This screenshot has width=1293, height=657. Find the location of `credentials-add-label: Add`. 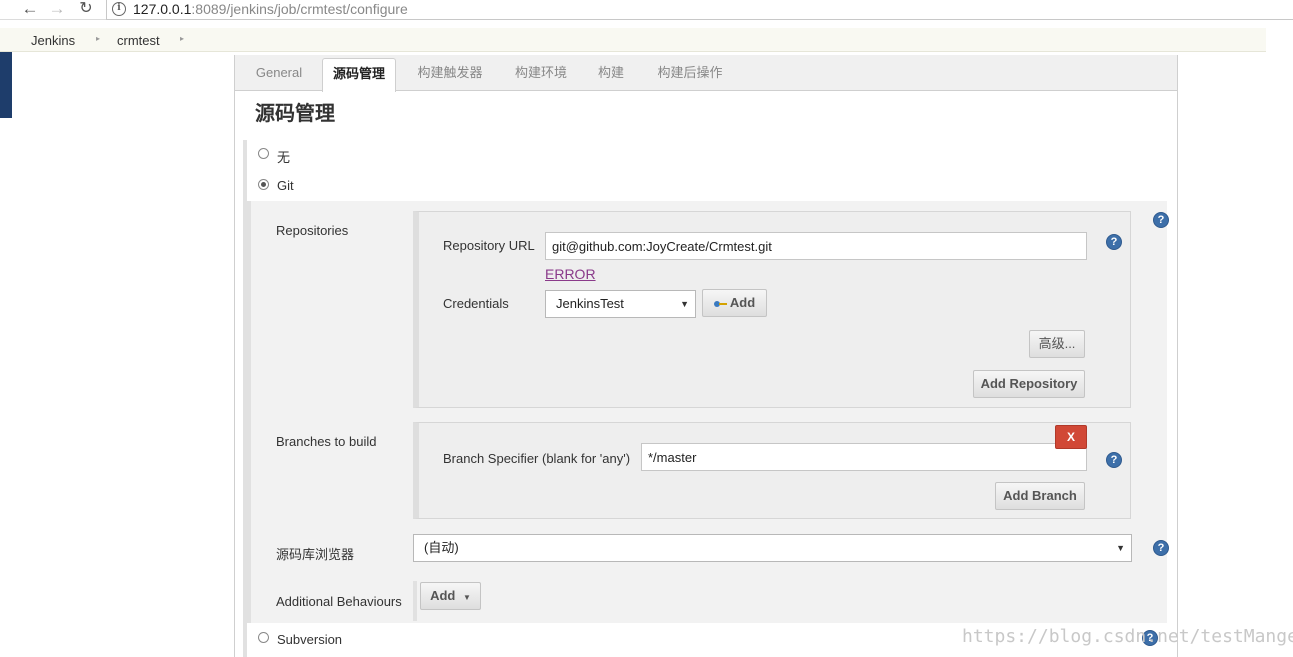

credentials-add-label: Add is located at coordinates (742, 302).